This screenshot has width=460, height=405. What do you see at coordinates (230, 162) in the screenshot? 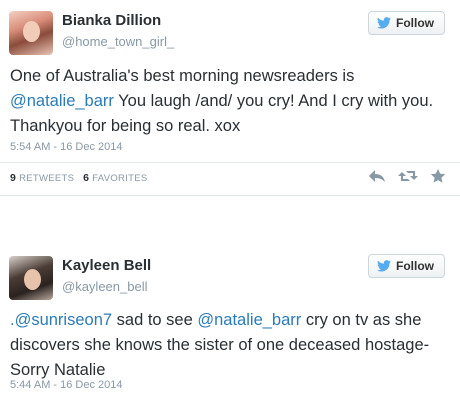
I see `divider` at bounding box center [230, 162].